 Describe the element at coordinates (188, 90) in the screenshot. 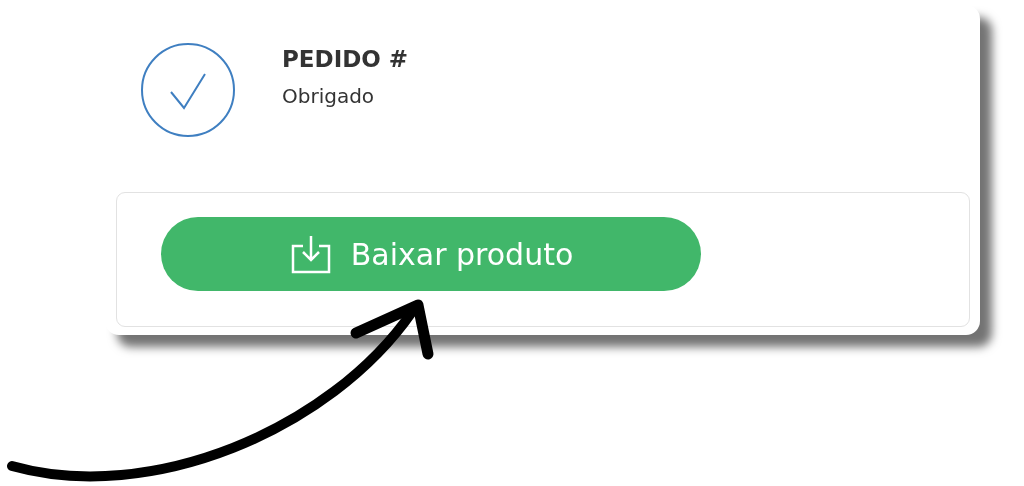

I see `check-circle-icon` at that location.